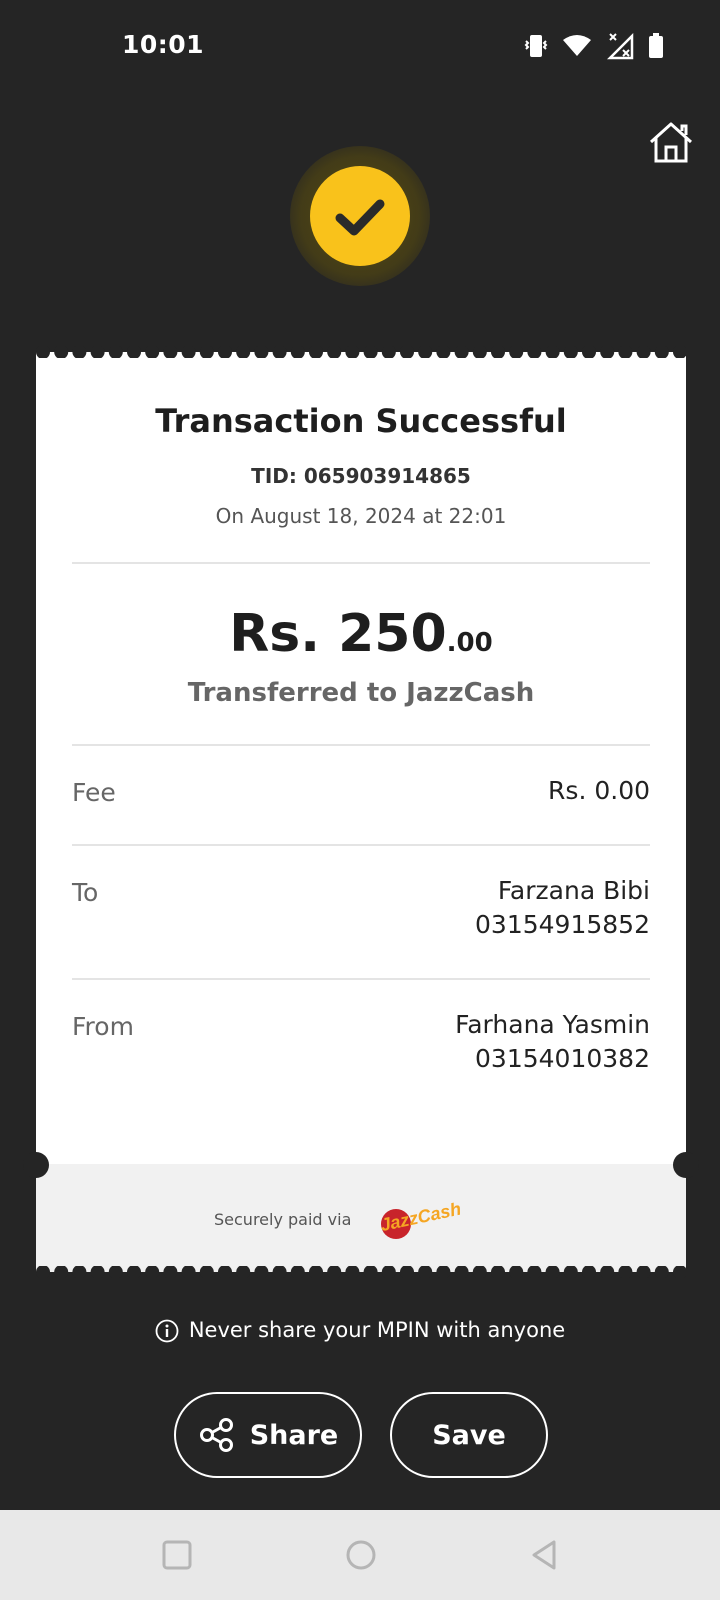 Image resolution: width=720 pixels, height=1600 pixels. What do you see at coordinates (552, 1042) in the screenshot?
I see `from-details: Farhana Yasmin 03154010382` at bounding box center [552, 1042].